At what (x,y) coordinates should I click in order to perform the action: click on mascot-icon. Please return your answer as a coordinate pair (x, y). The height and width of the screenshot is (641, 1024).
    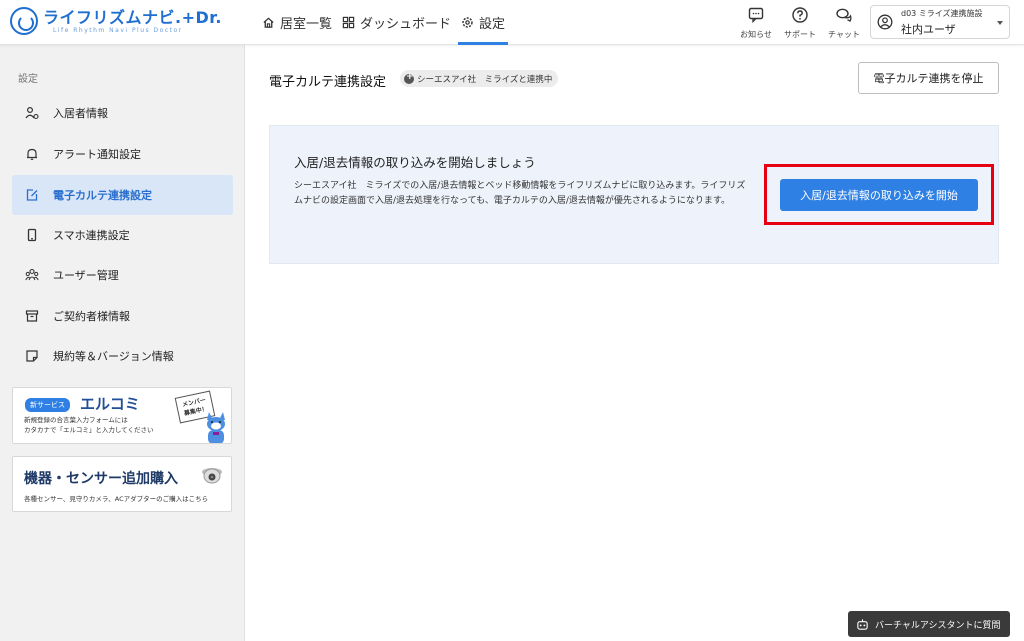
    Looking at the image, I should click on (216, 427).